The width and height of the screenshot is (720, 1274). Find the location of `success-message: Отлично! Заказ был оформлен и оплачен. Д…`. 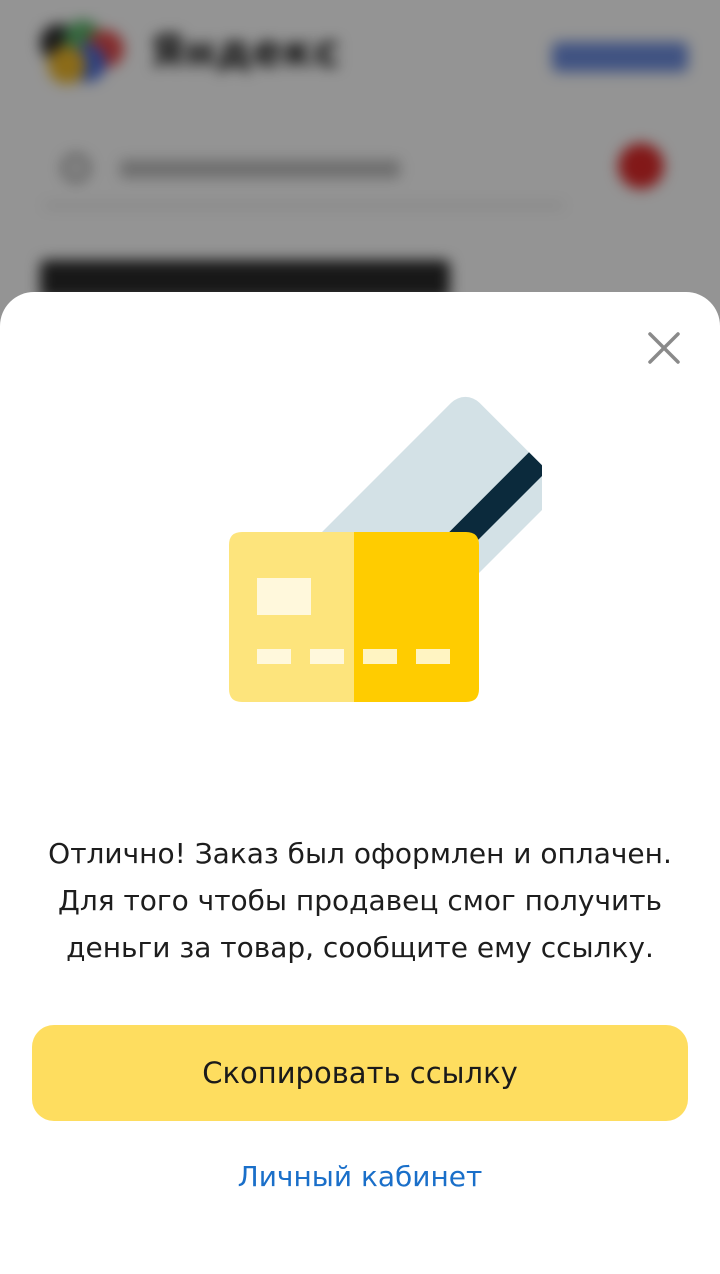

success-message: Отлично! Заказ был оформлен и оплачен. Д… is located at coordinates (360, 900).